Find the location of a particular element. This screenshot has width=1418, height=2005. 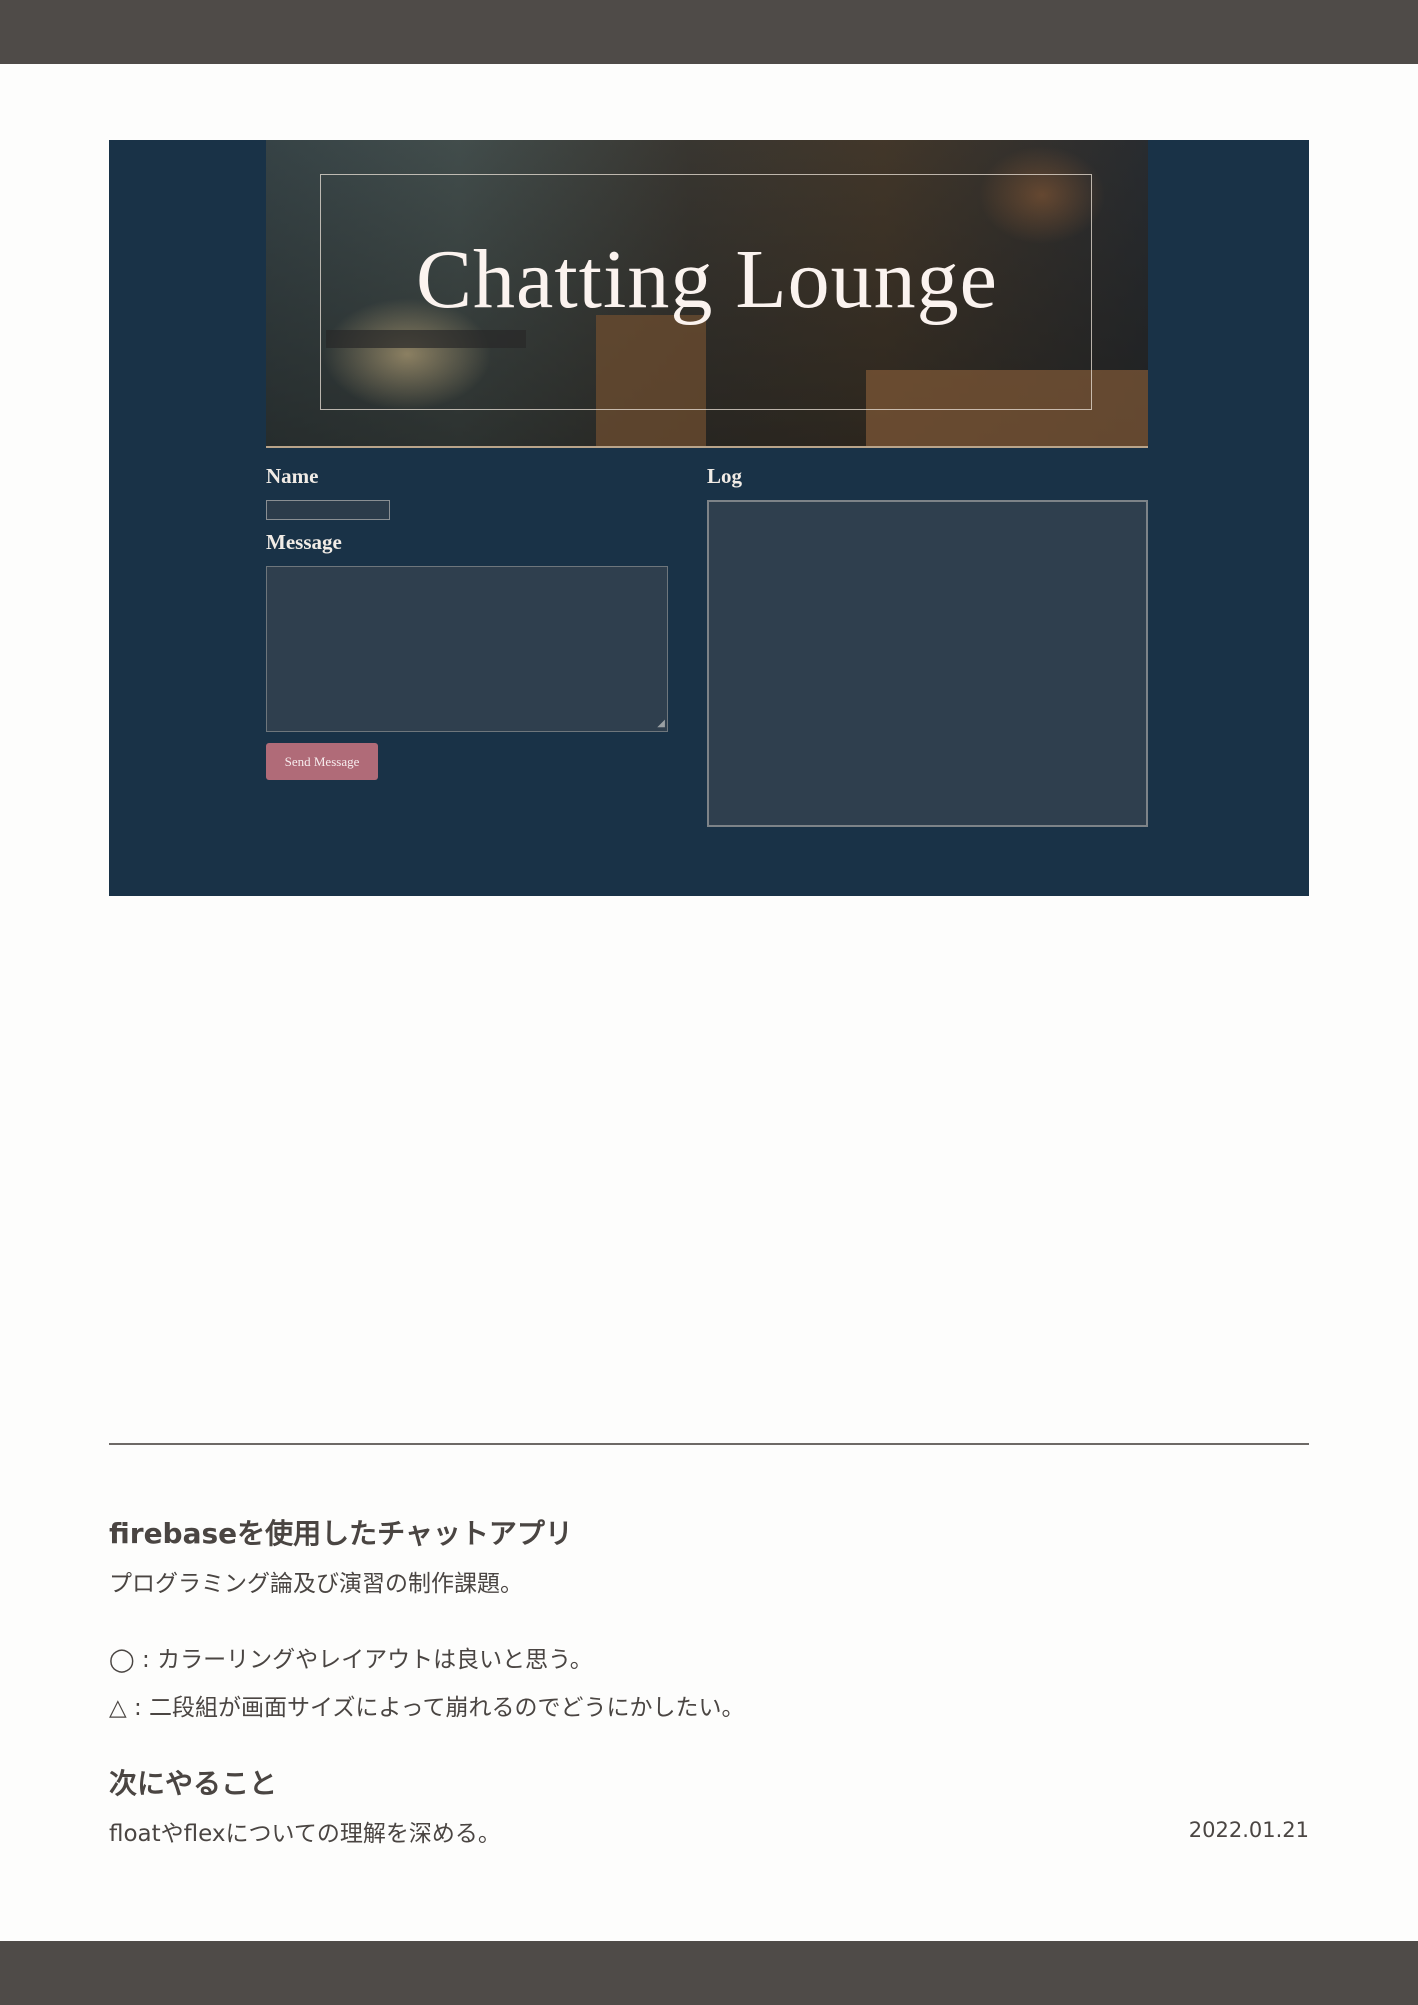

next-heading: 次にやること is located at coordinates (193, 1783).